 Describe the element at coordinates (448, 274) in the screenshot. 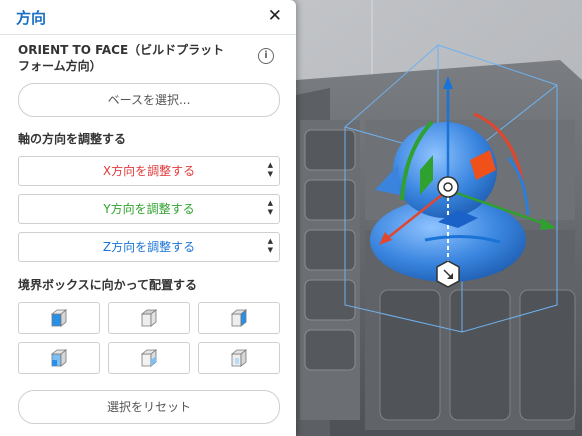

I see `move-handle-icon` at that location.